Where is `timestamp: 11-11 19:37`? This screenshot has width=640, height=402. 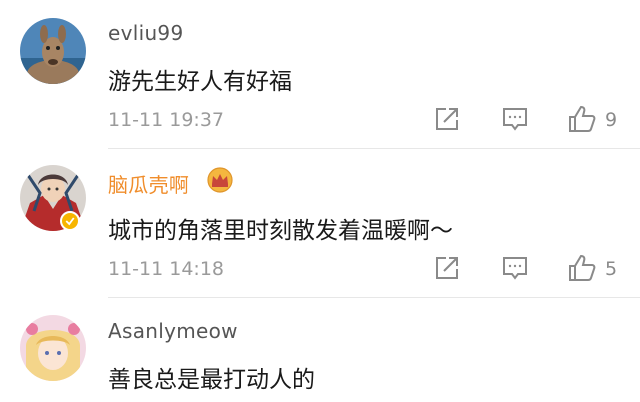 timestamp: 11-11 19:37 is located at coordinates (166, 120).